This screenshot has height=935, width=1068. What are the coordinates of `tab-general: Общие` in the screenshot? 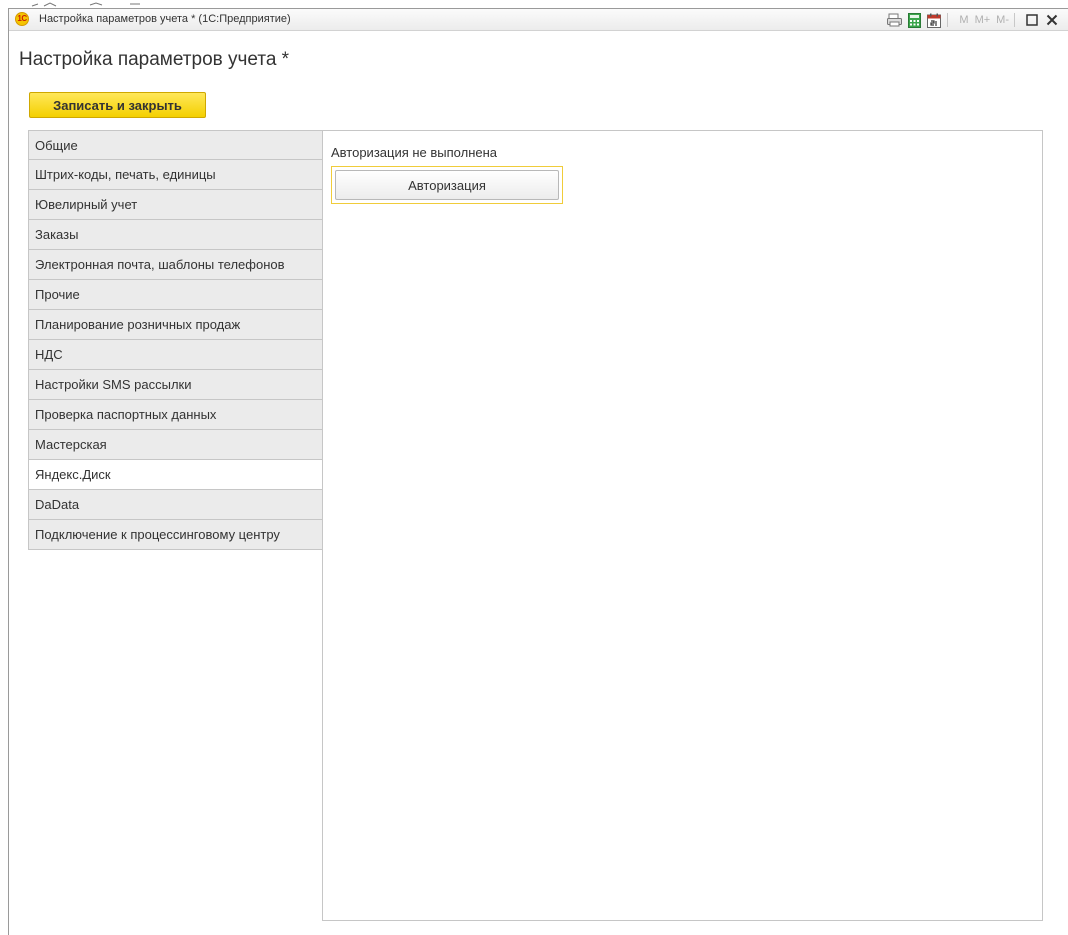 It's located at (175, 145).